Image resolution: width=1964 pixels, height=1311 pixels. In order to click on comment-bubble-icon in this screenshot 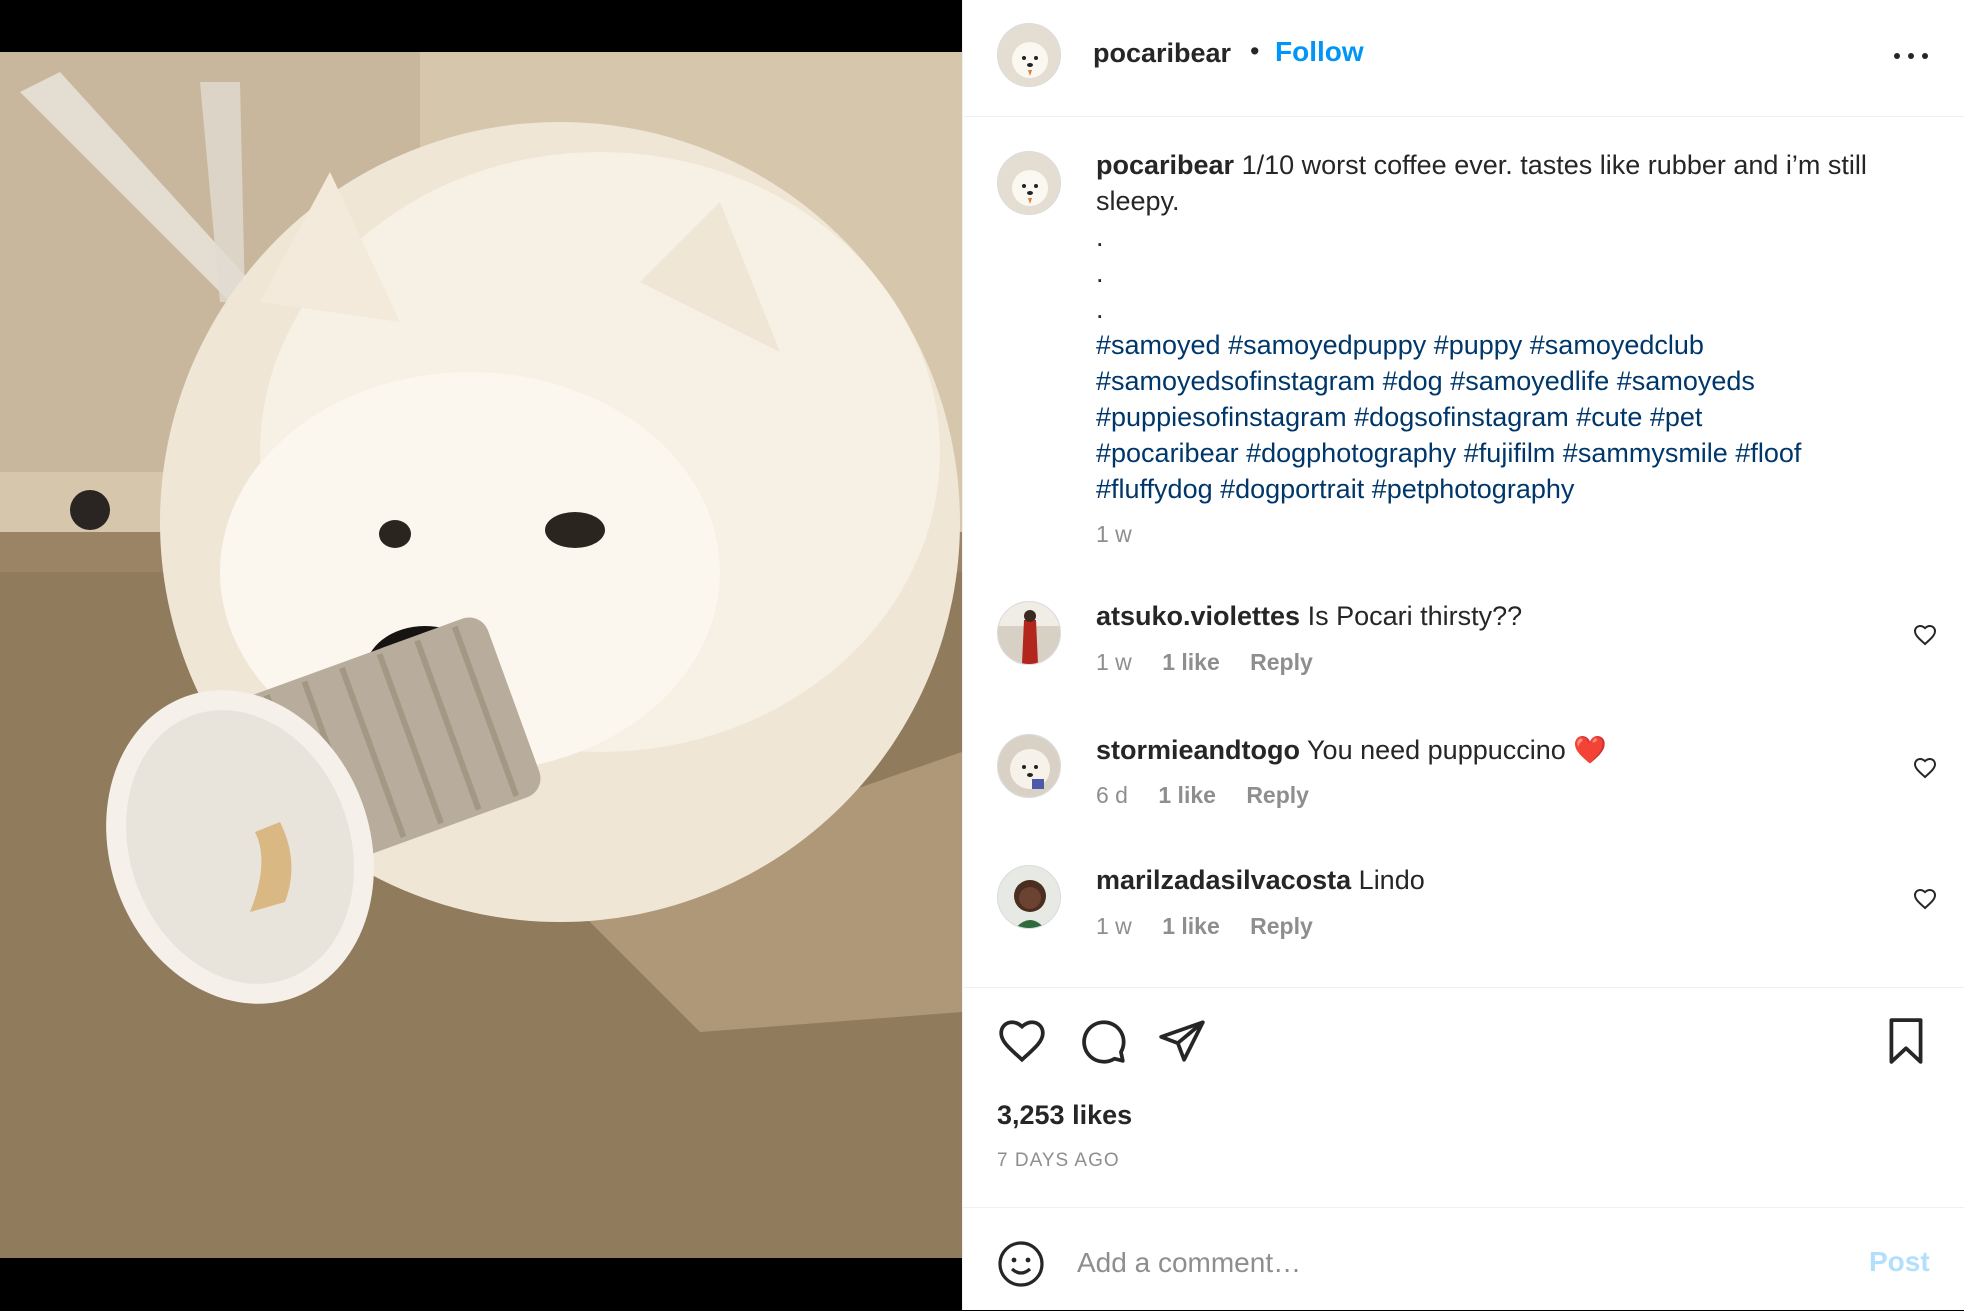, I will do `click(1103, 1041)`.